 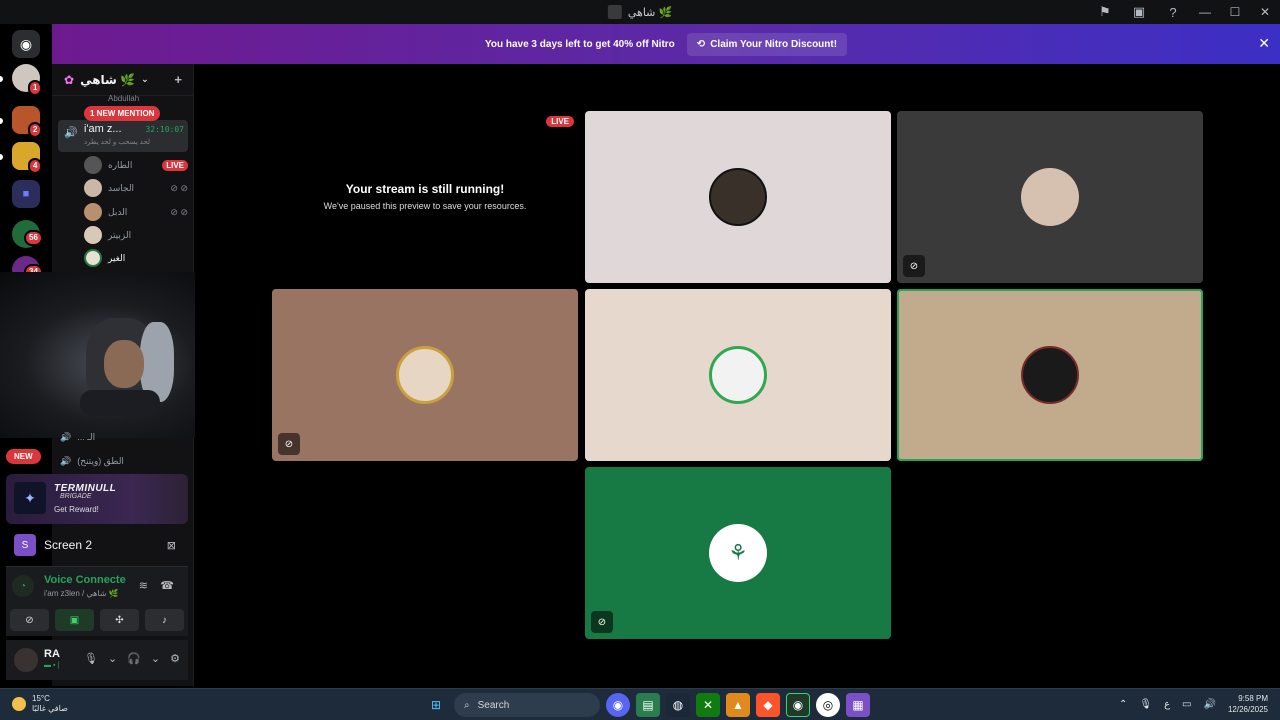 What do you see at coordinates (123, 165) in the screenshot?
I see `voice-member: الطاره LIVE` at bounding box center [123, 165].